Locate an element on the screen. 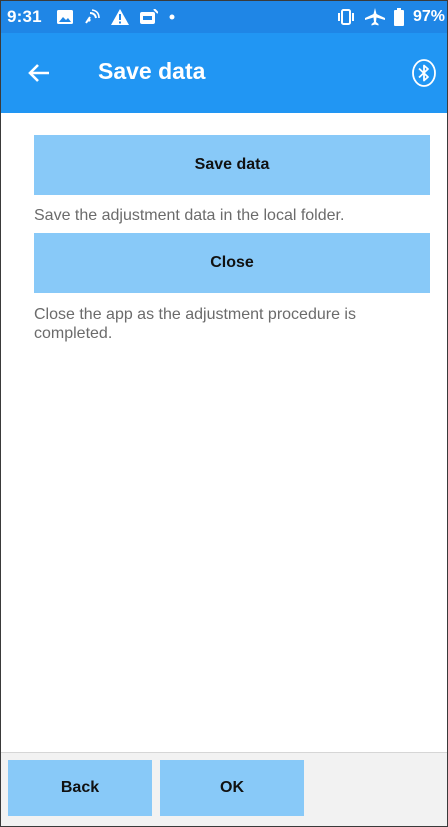 The width and height of the screenshot is (448, 827). ok-button: OK is located at coordinates (232, 788).